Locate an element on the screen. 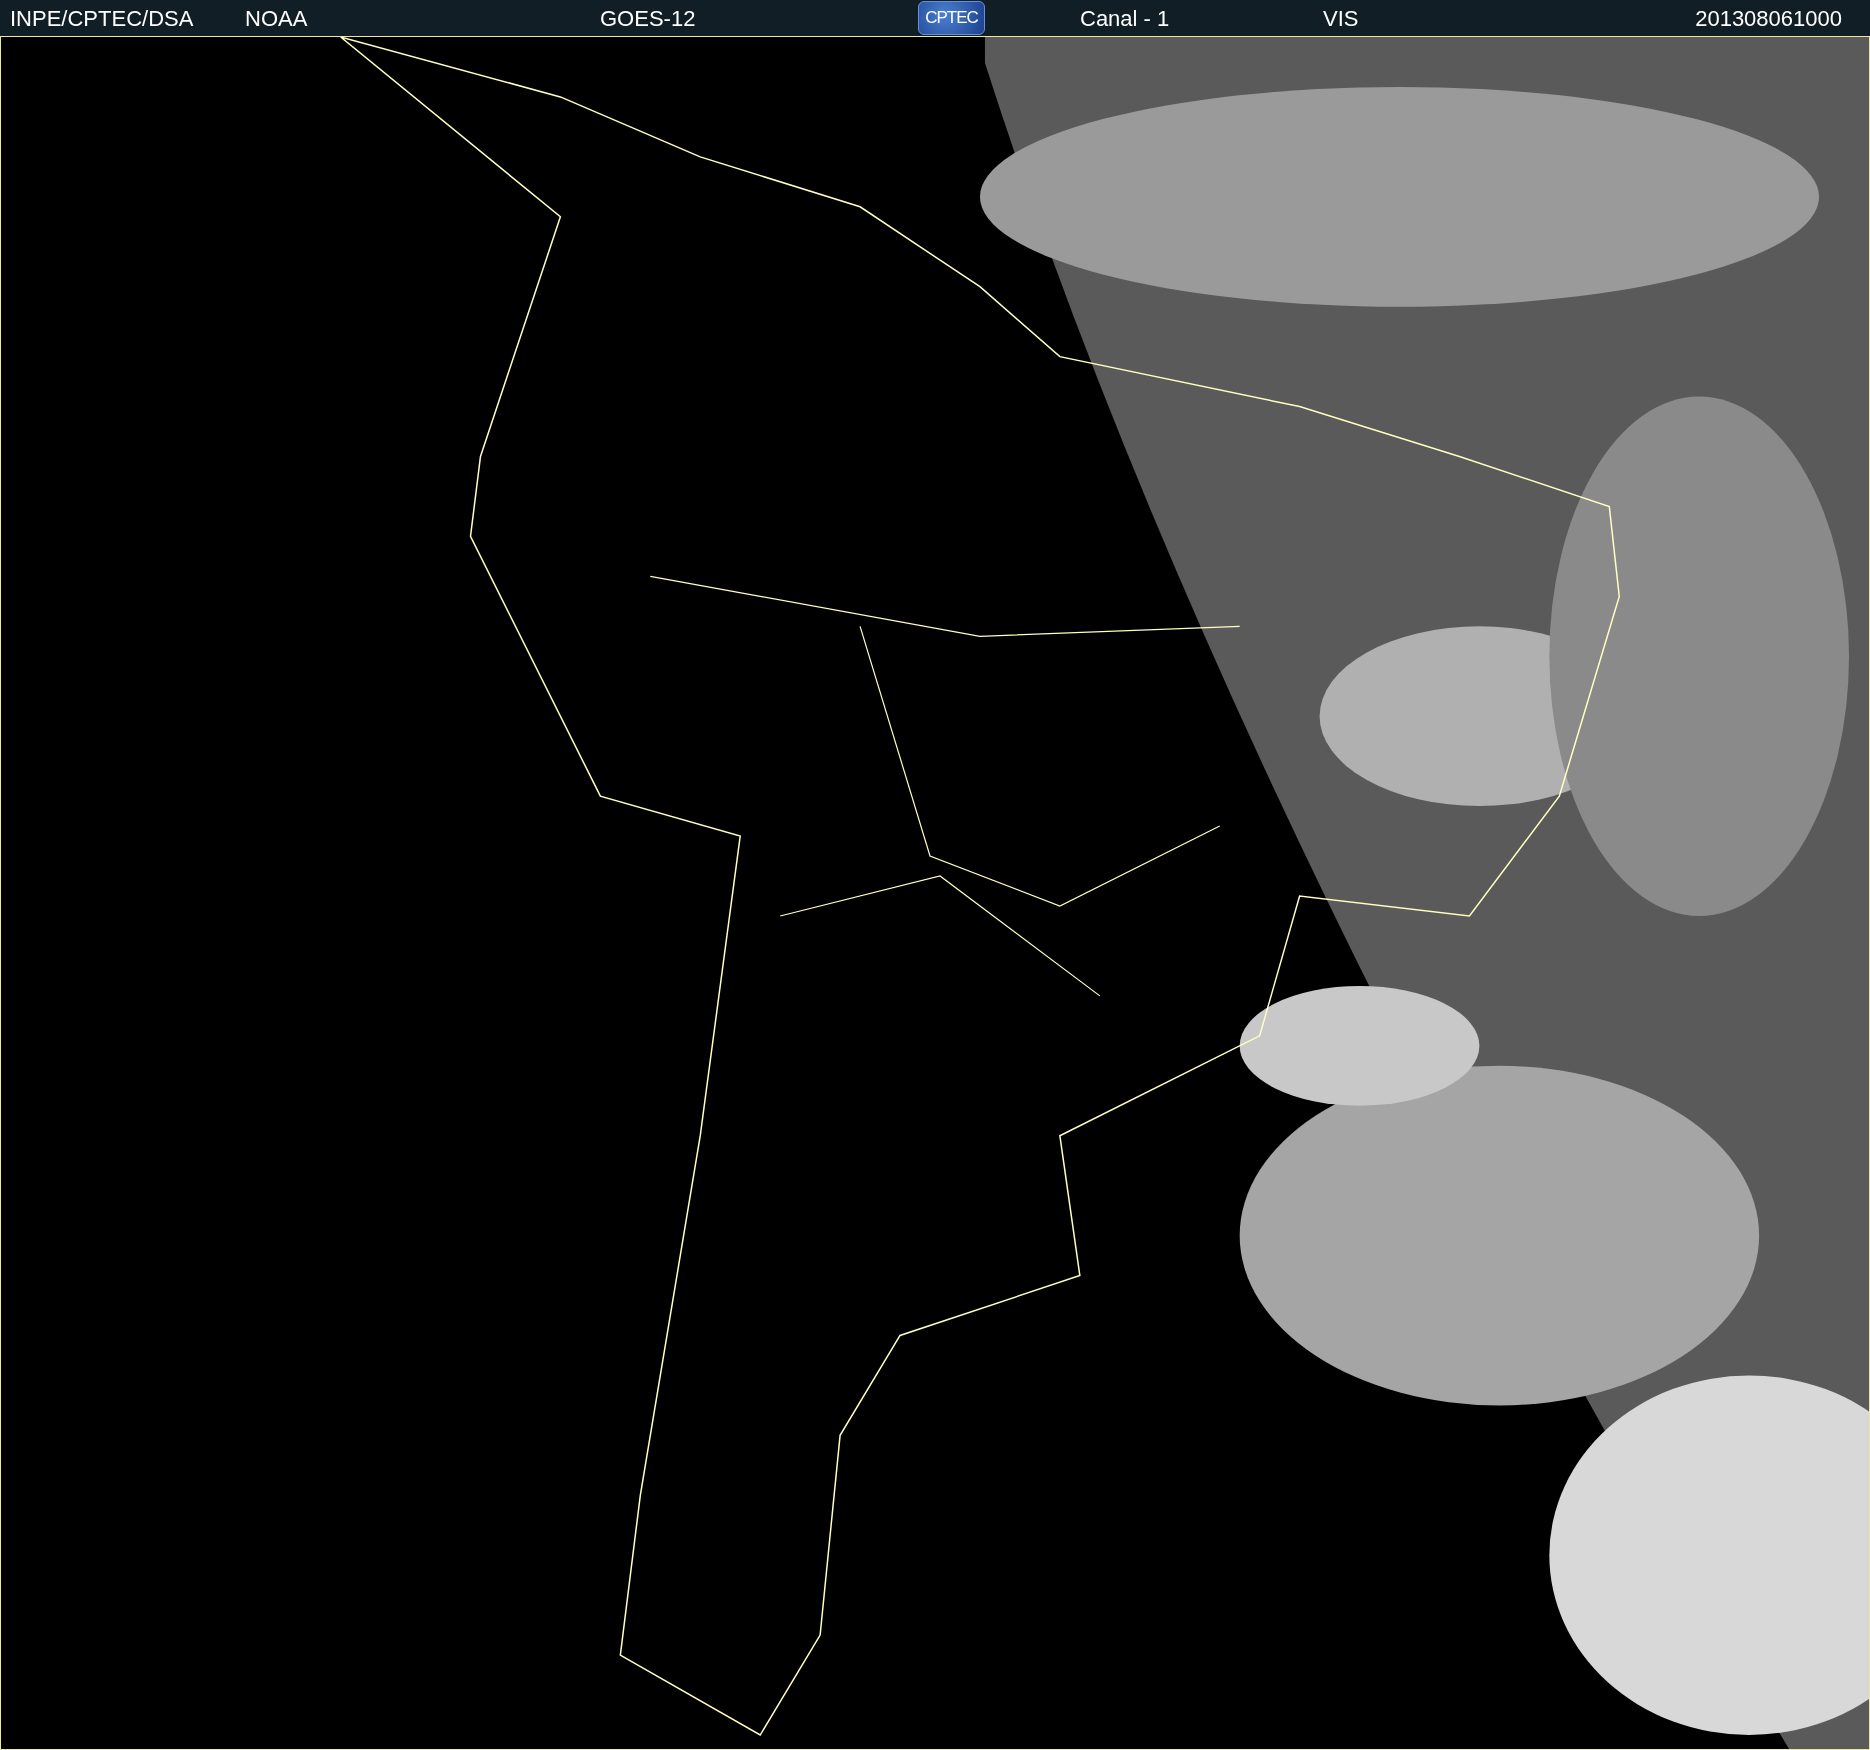 This screenshot has height=1750, width=1870. header-label: 201308061000 is located at coordinates (1768, 18).